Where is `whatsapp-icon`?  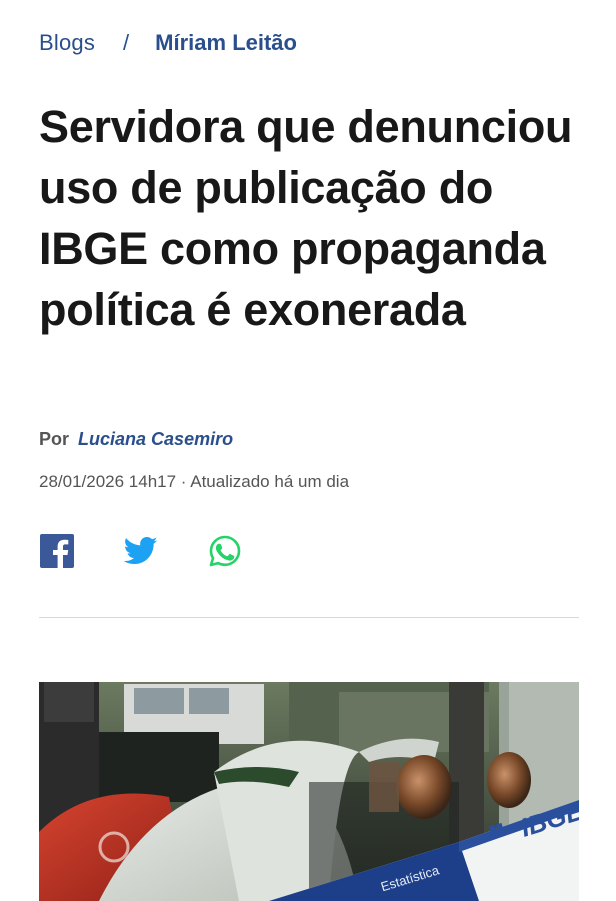 whatsapp-icon is located at coordinates (225, 551).